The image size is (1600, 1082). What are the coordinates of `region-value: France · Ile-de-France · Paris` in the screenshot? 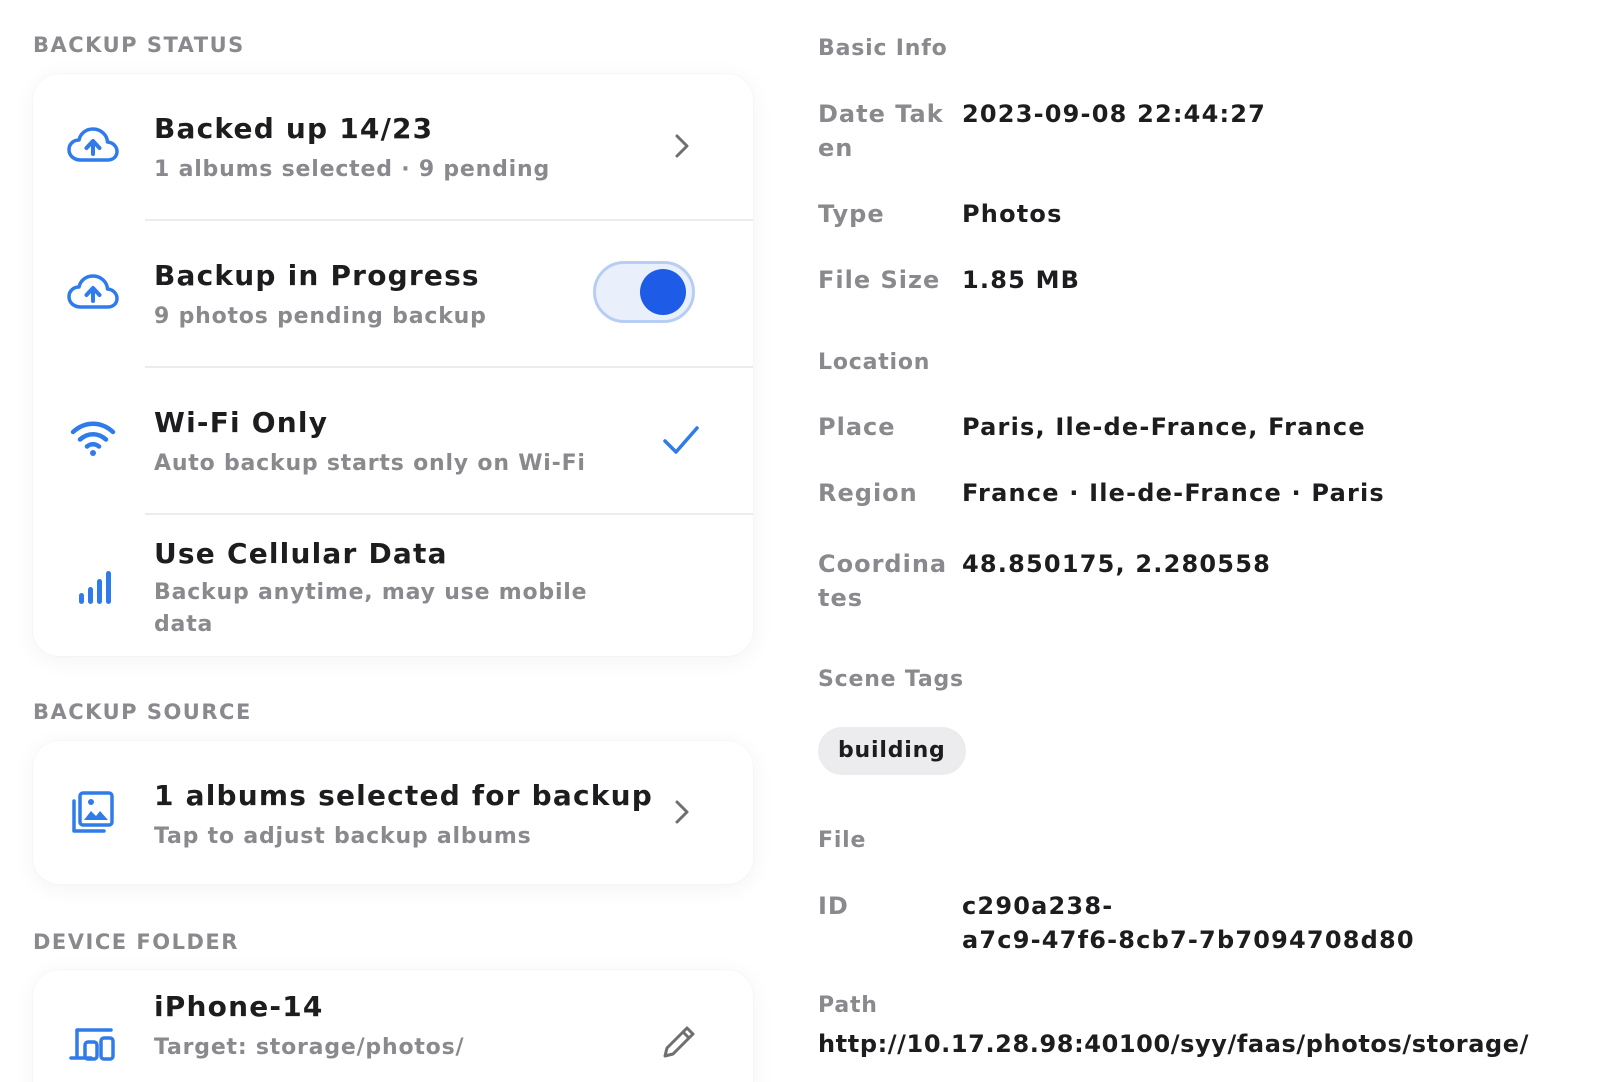 It's located at (1173, 493).